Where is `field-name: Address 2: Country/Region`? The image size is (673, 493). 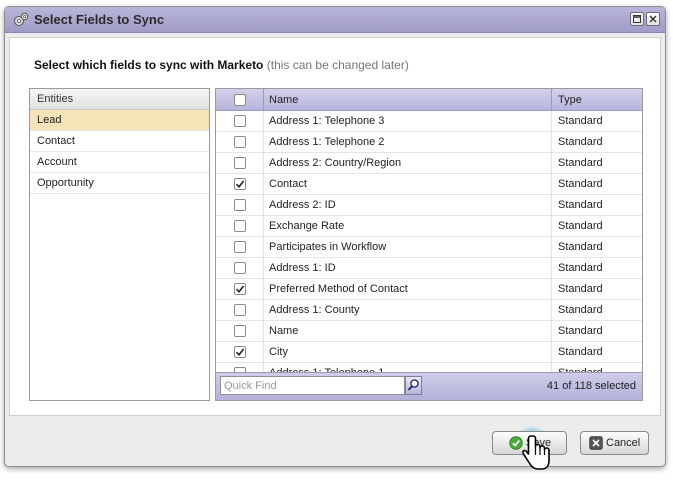 field-name: Address 2: Country/Region is located at coordinates (408, 163).